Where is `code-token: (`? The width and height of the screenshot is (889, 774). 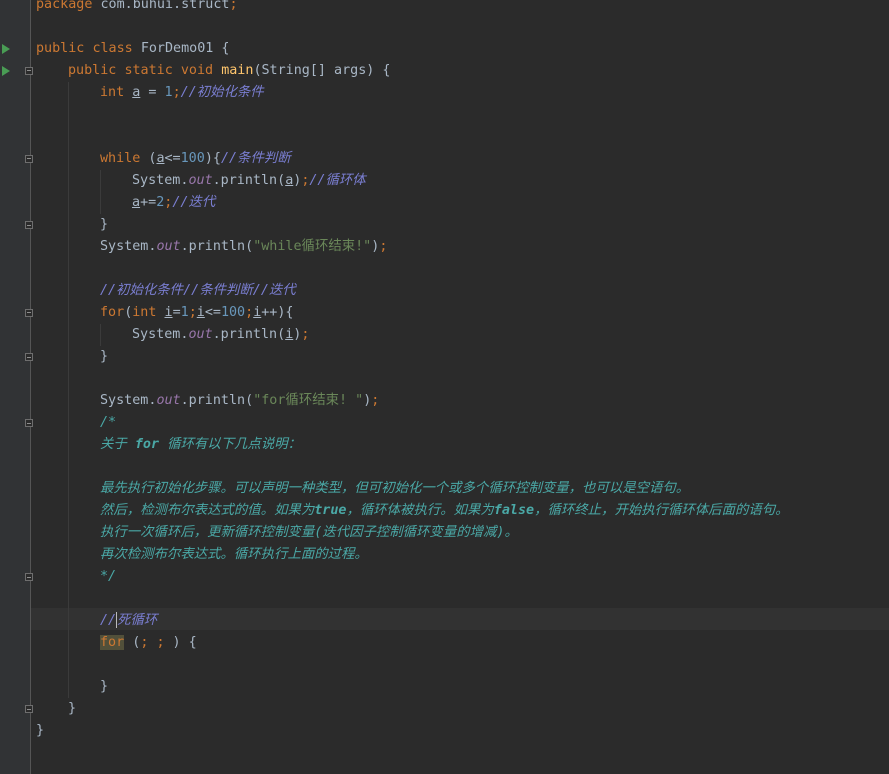 code-token: ( is located at coordinates (132, 642).